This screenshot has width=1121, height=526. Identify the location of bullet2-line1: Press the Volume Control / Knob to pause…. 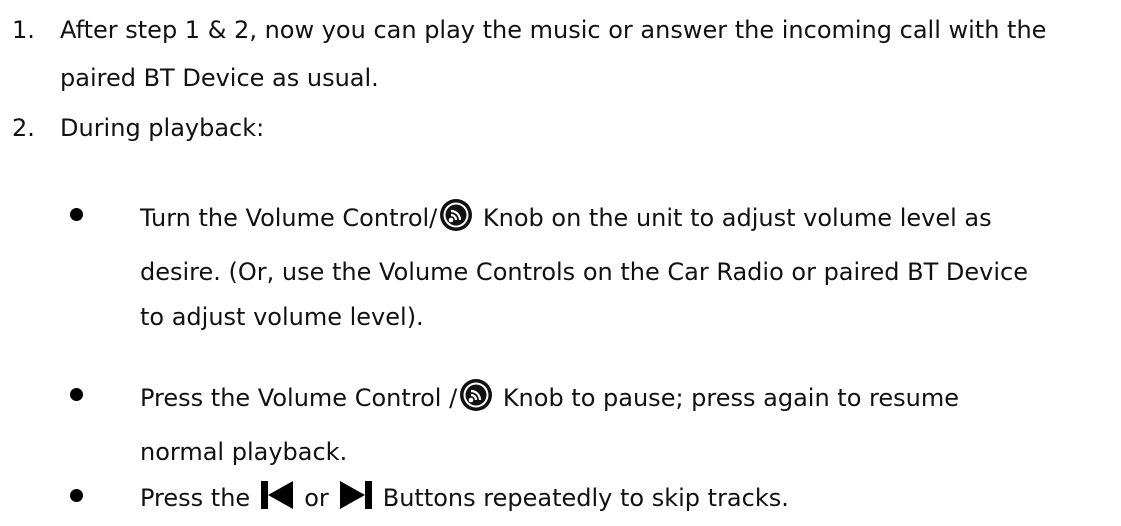
(549, 395).